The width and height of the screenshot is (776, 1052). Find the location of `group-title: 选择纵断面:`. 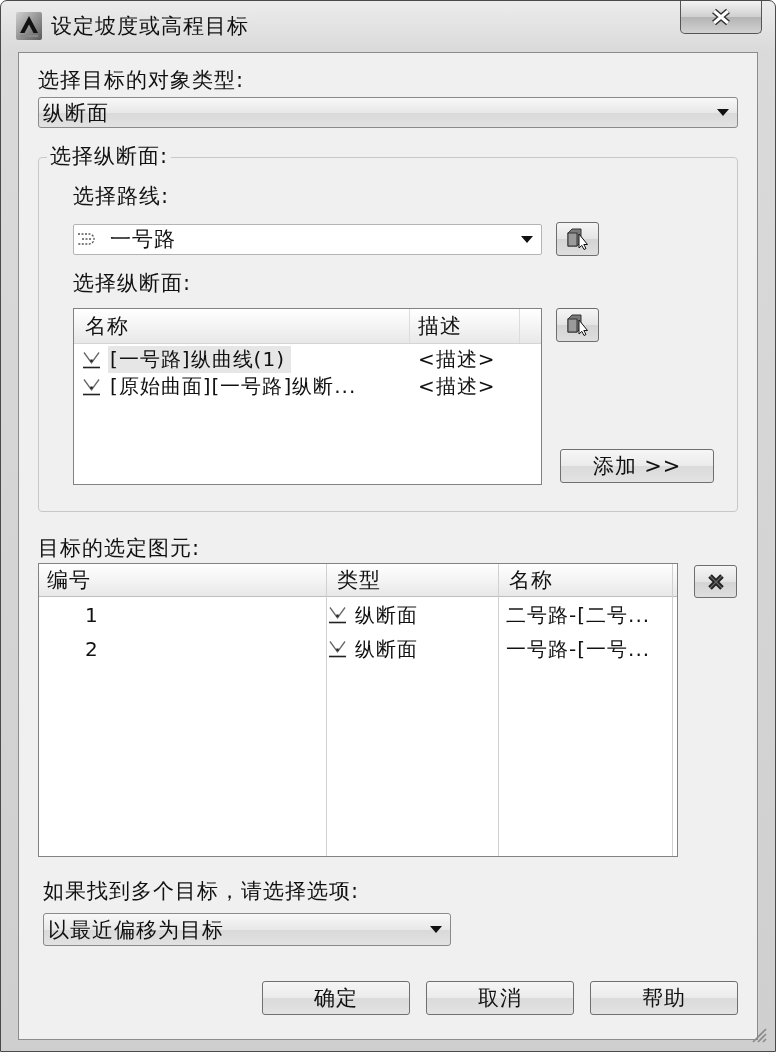

group-title: 选择纵断面: is located at coordinates (109, 156).